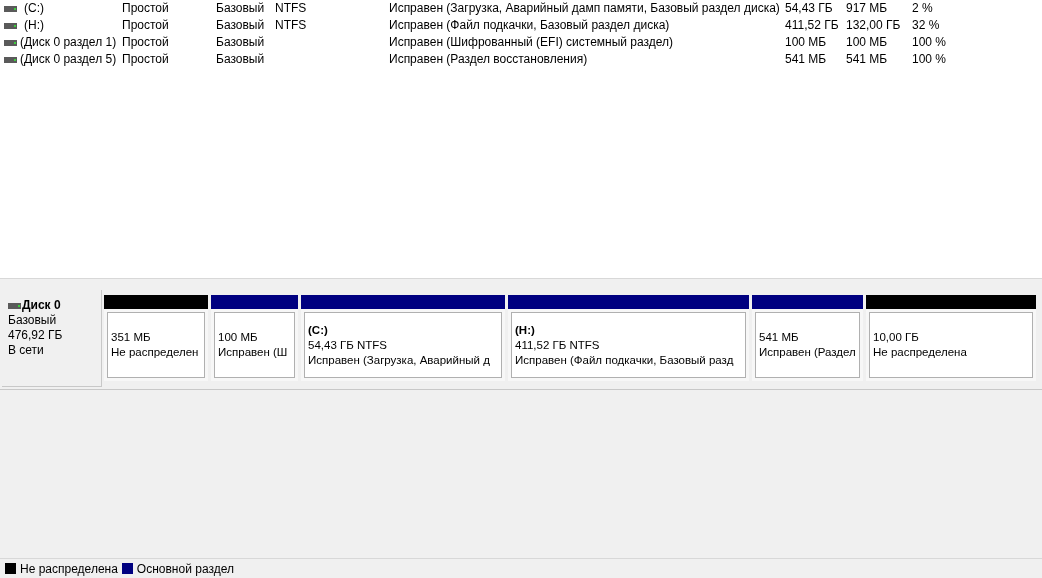 The width and height of the screenshot is (1042, 578). I want to click on volume-name: (Диск 0 раздел 5), so click(68, 59).